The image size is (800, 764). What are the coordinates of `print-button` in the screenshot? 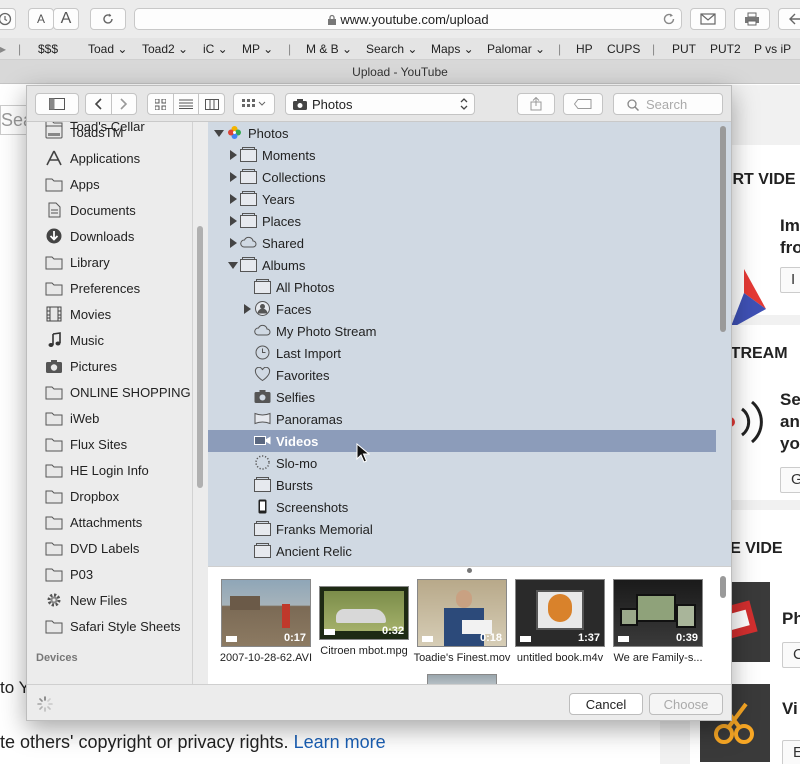 It's located at (752, 19).